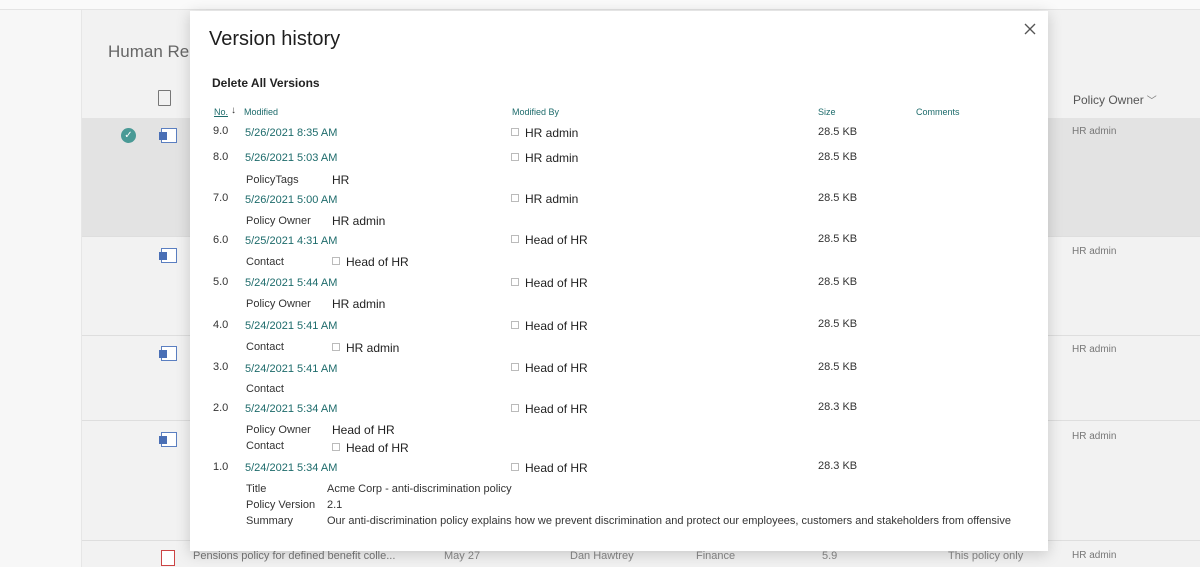  I want to click on changed-property-value: 2.1, so click(335, 505).